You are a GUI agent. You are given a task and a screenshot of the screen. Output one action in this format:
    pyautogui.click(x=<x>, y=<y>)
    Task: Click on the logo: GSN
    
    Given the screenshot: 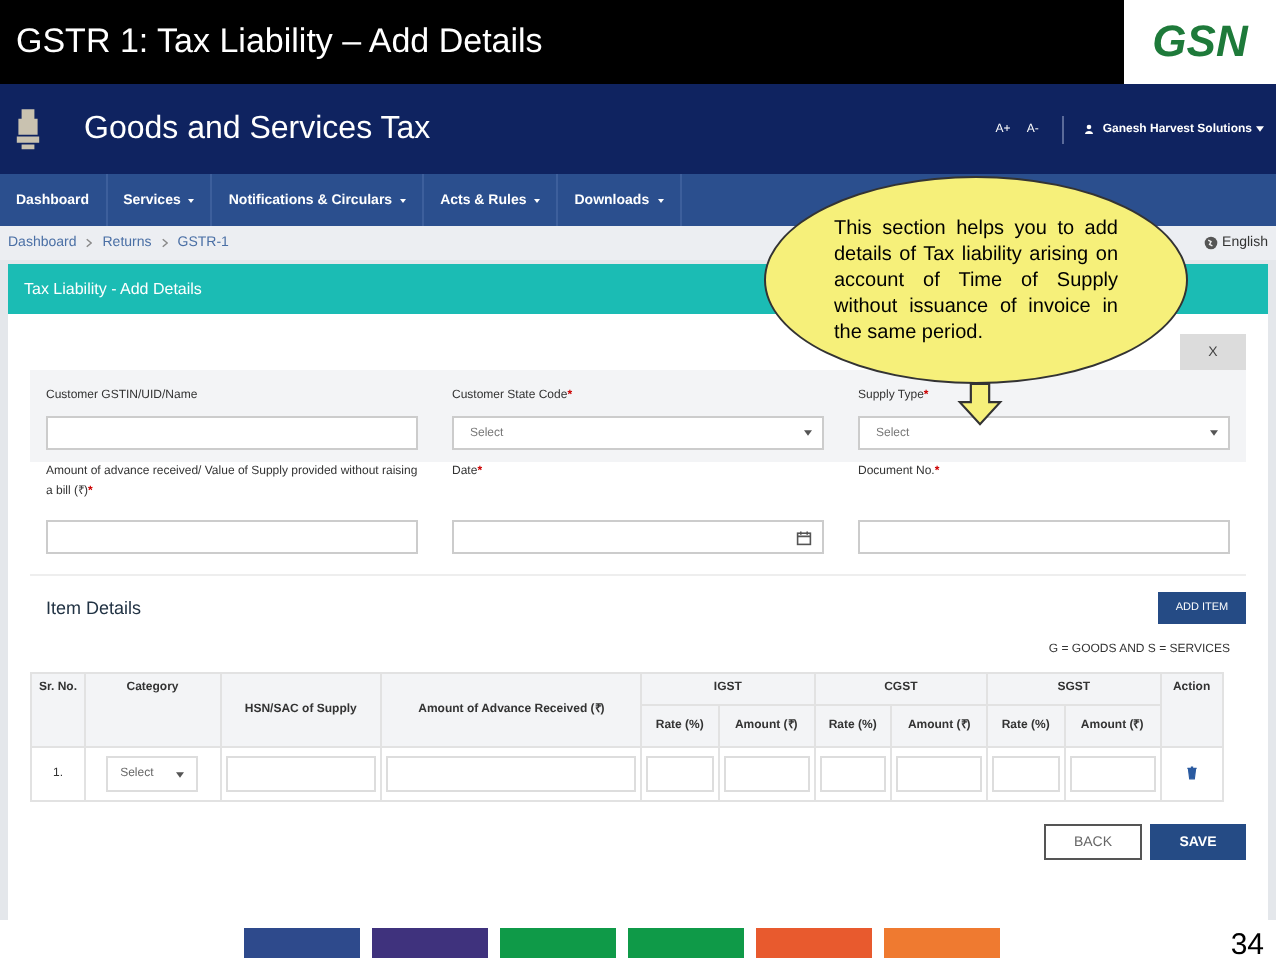 What is the action you would take?
    pyautogui.click(x=1200, y=42)
    